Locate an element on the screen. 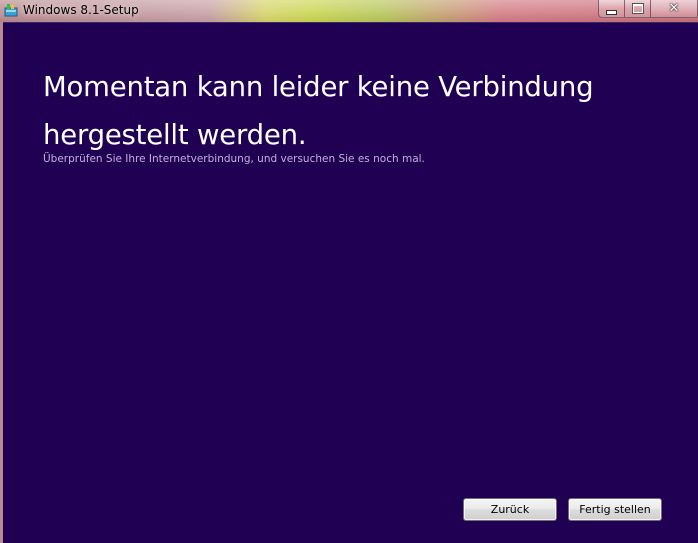 This screenshot has width=698, height=543. close-icon: ✕ is located at coordinates (674, 8).